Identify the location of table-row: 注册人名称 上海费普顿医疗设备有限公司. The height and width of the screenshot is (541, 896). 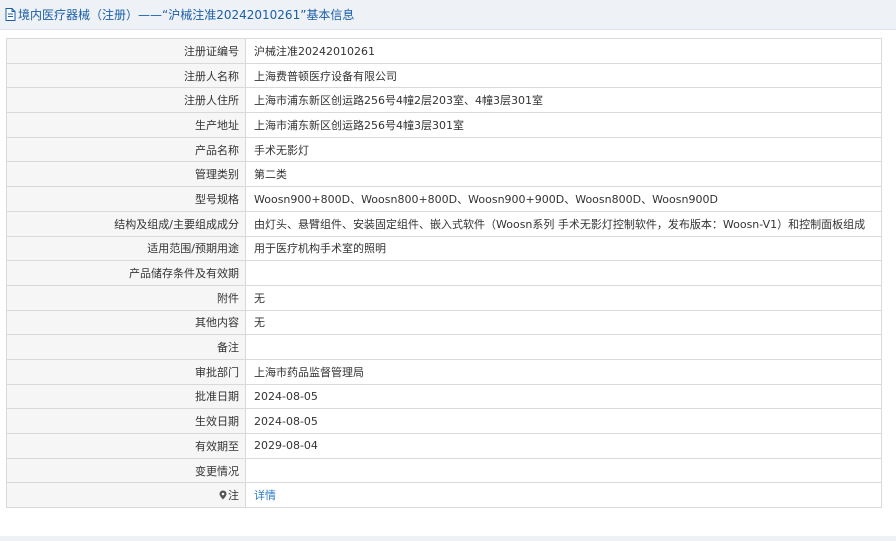
(444, 75).